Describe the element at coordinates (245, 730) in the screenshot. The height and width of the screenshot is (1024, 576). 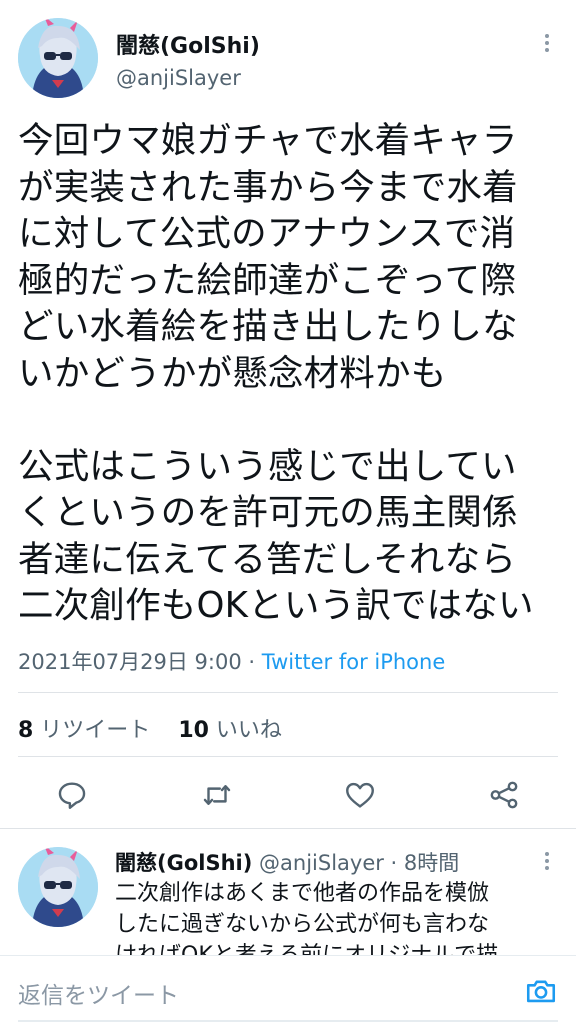
I see `like-label: いいね` at that location.